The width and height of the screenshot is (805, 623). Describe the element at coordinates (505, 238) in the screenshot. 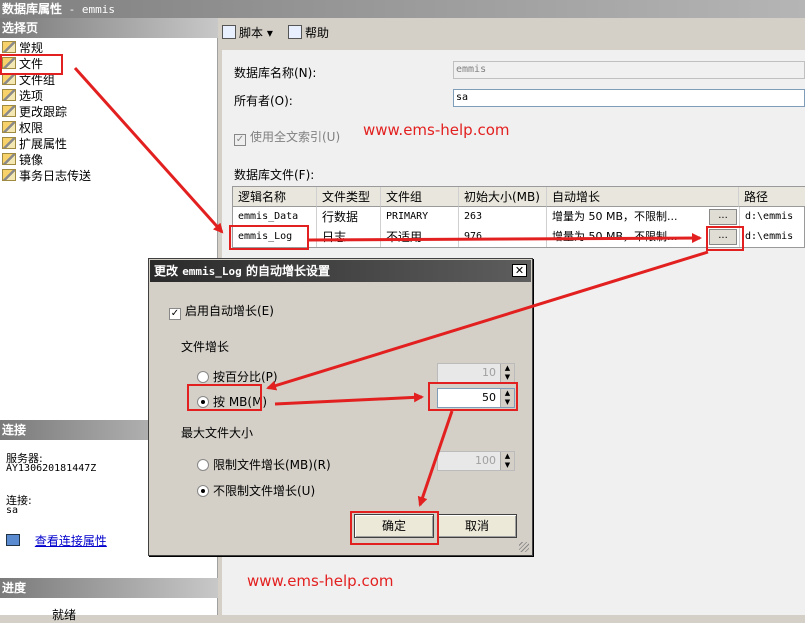

I see `arrow-log-to-button` at that location.